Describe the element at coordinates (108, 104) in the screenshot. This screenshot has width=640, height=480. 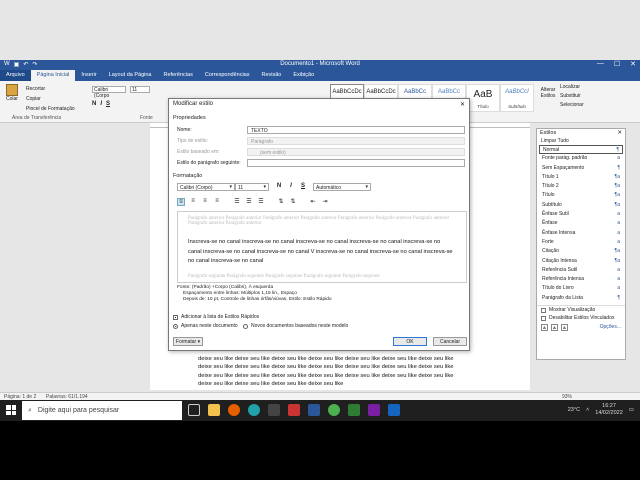
I see `underline-button: S` at that location.